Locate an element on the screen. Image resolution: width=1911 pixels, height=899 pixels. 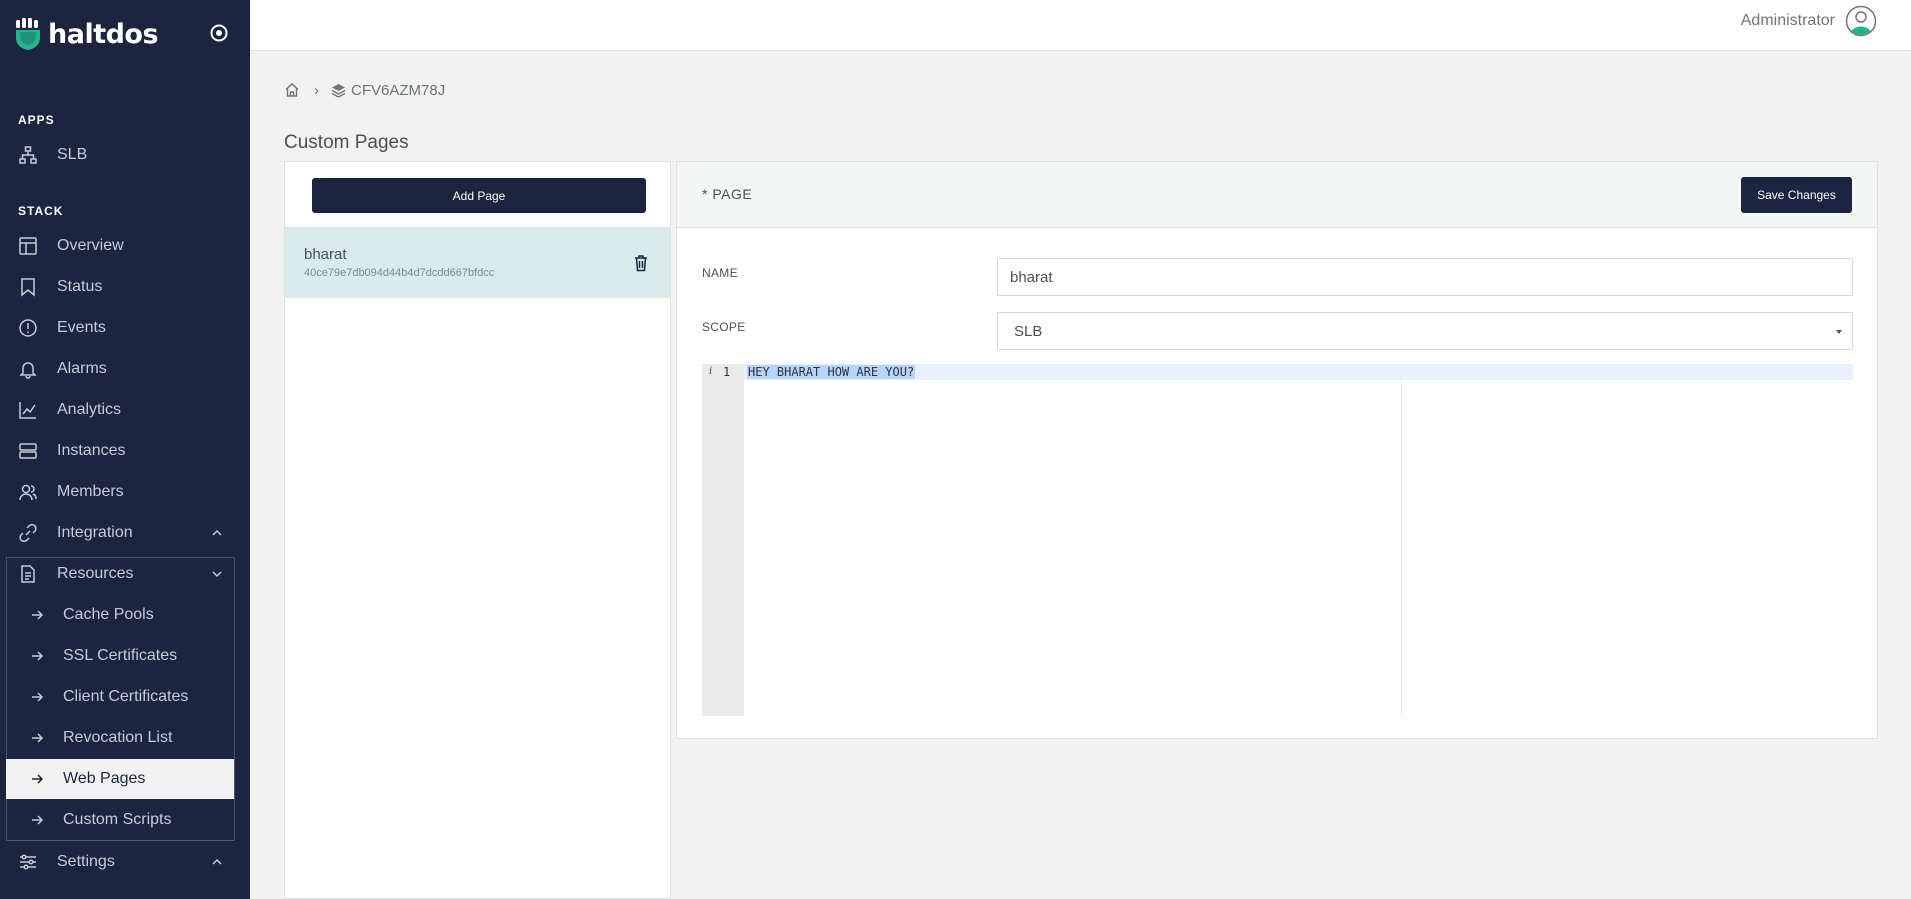
save-changes-button: Save Changes is located at coordinates (1796, 195).